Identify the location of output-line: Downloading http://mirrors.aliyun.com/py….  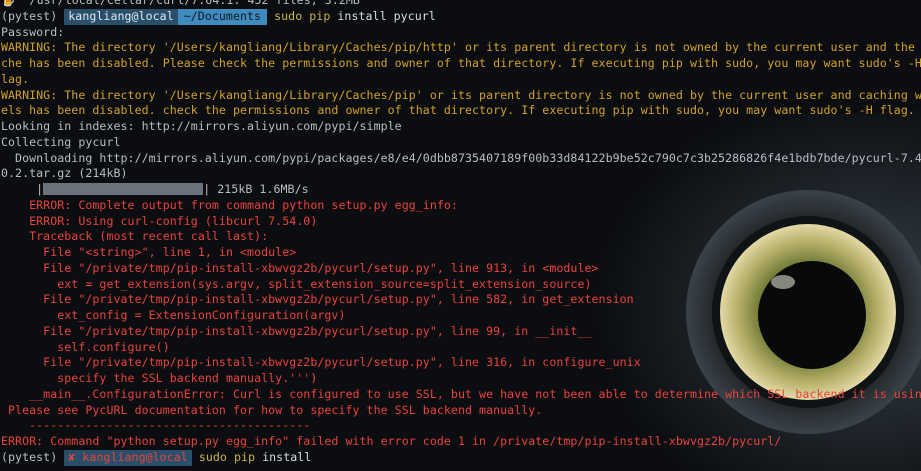
(461, 157).